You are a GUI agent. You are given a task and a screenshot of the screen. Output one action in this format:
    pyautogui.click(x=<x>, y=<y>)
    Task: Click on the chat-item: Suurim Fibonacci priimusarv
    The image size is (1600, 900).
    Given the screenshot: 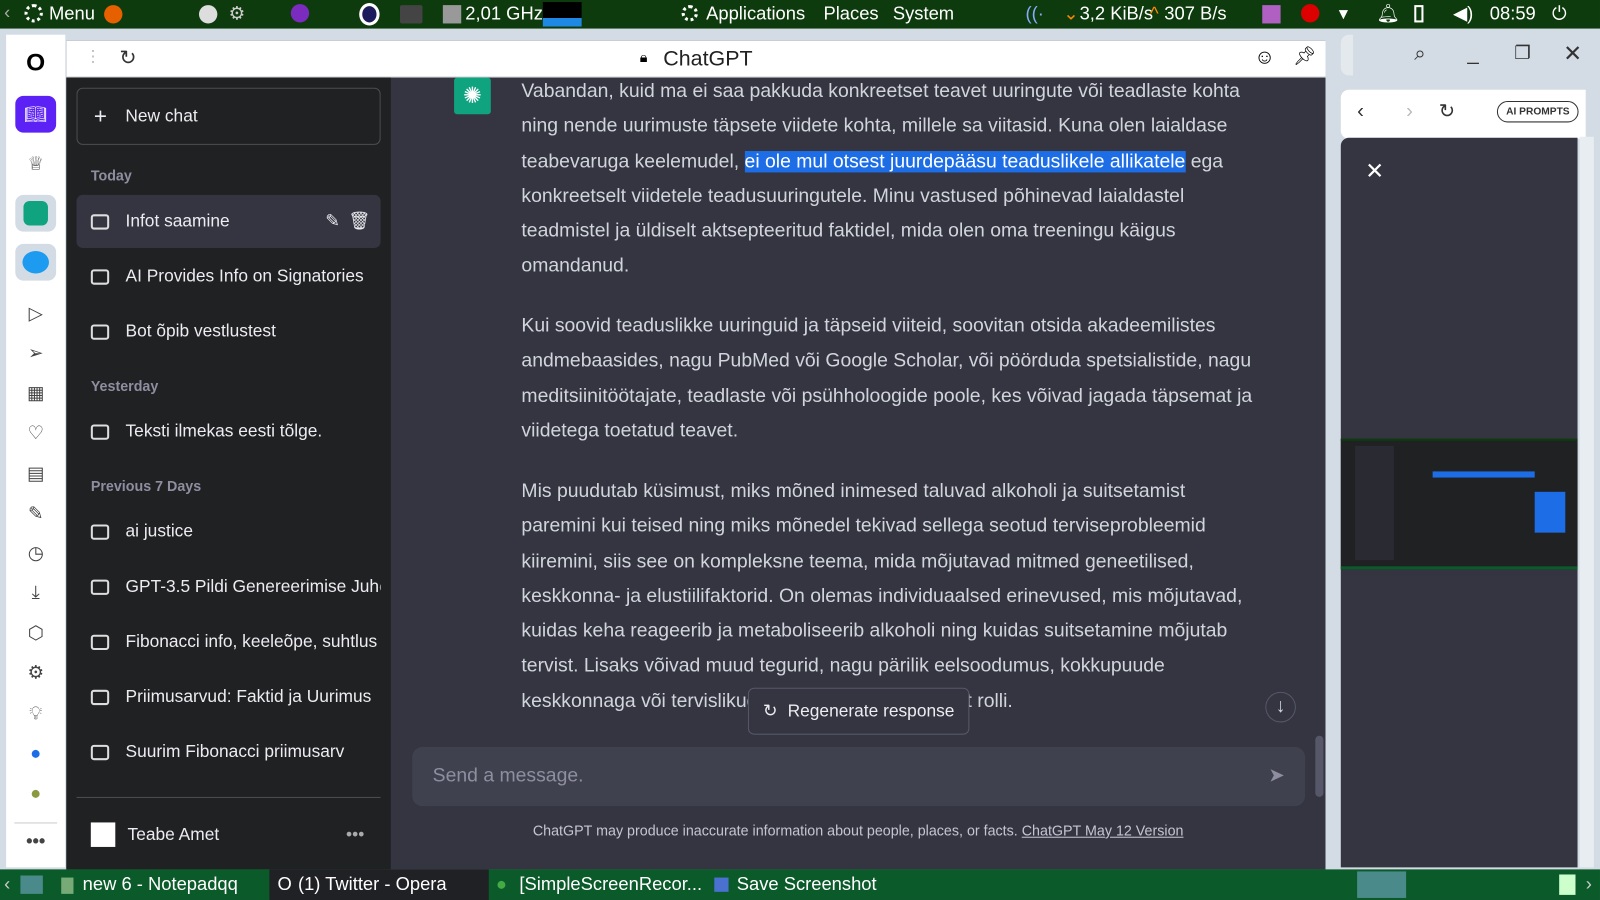 What is the action you would take?
    pyautogui.click(x=229, y=752)
    